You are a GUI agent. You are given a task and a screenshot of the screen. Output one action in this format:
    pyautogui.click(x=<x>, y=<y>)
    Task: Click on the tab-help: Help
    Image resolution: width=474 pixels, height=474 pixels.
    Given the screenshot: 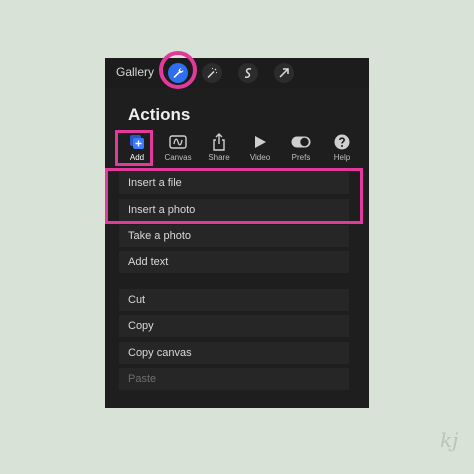 What is the action you would take?
    pyautogui.click(x=342, y=149)
    